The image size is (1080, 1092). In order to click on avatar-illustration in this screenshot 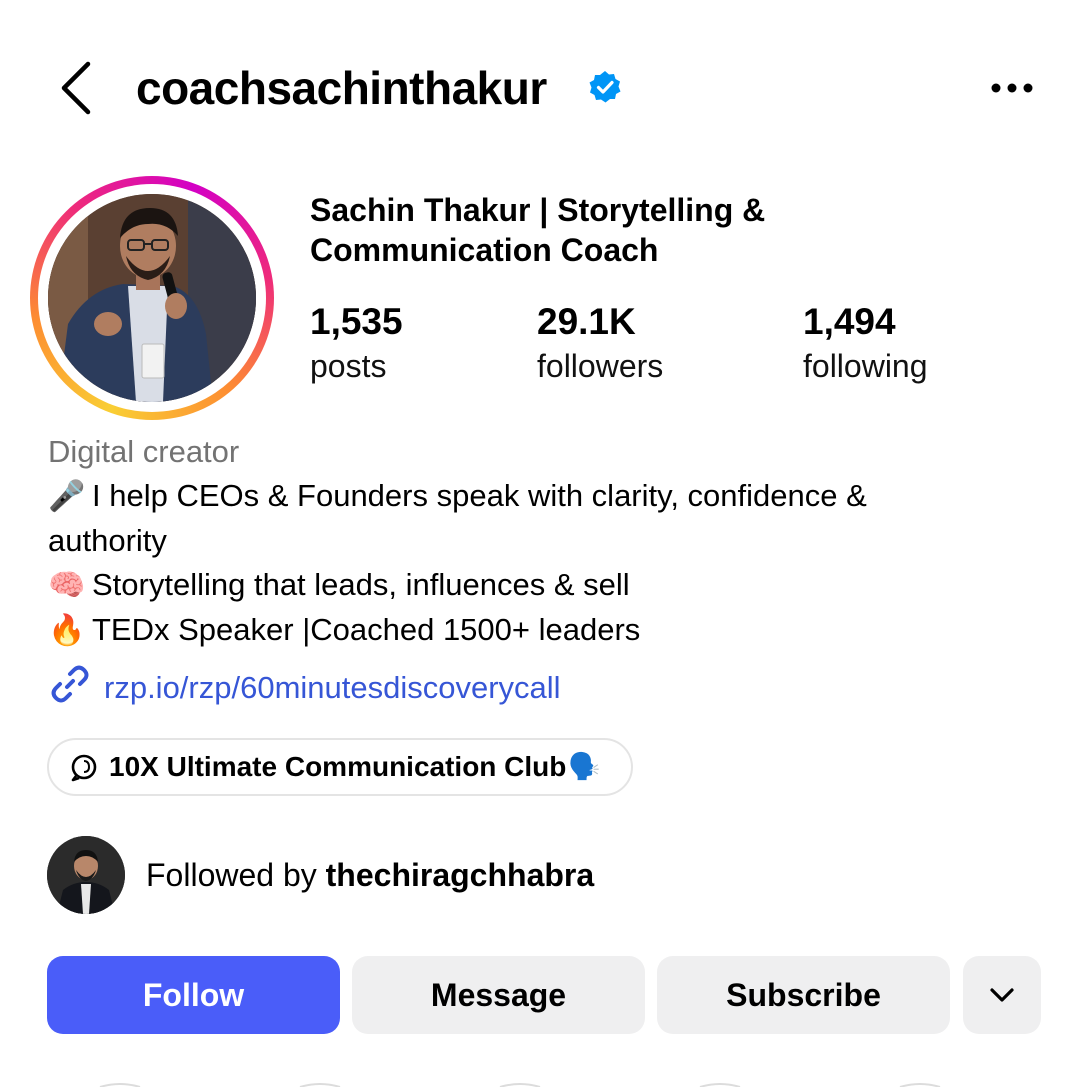, I will do `click(152, 298)`.